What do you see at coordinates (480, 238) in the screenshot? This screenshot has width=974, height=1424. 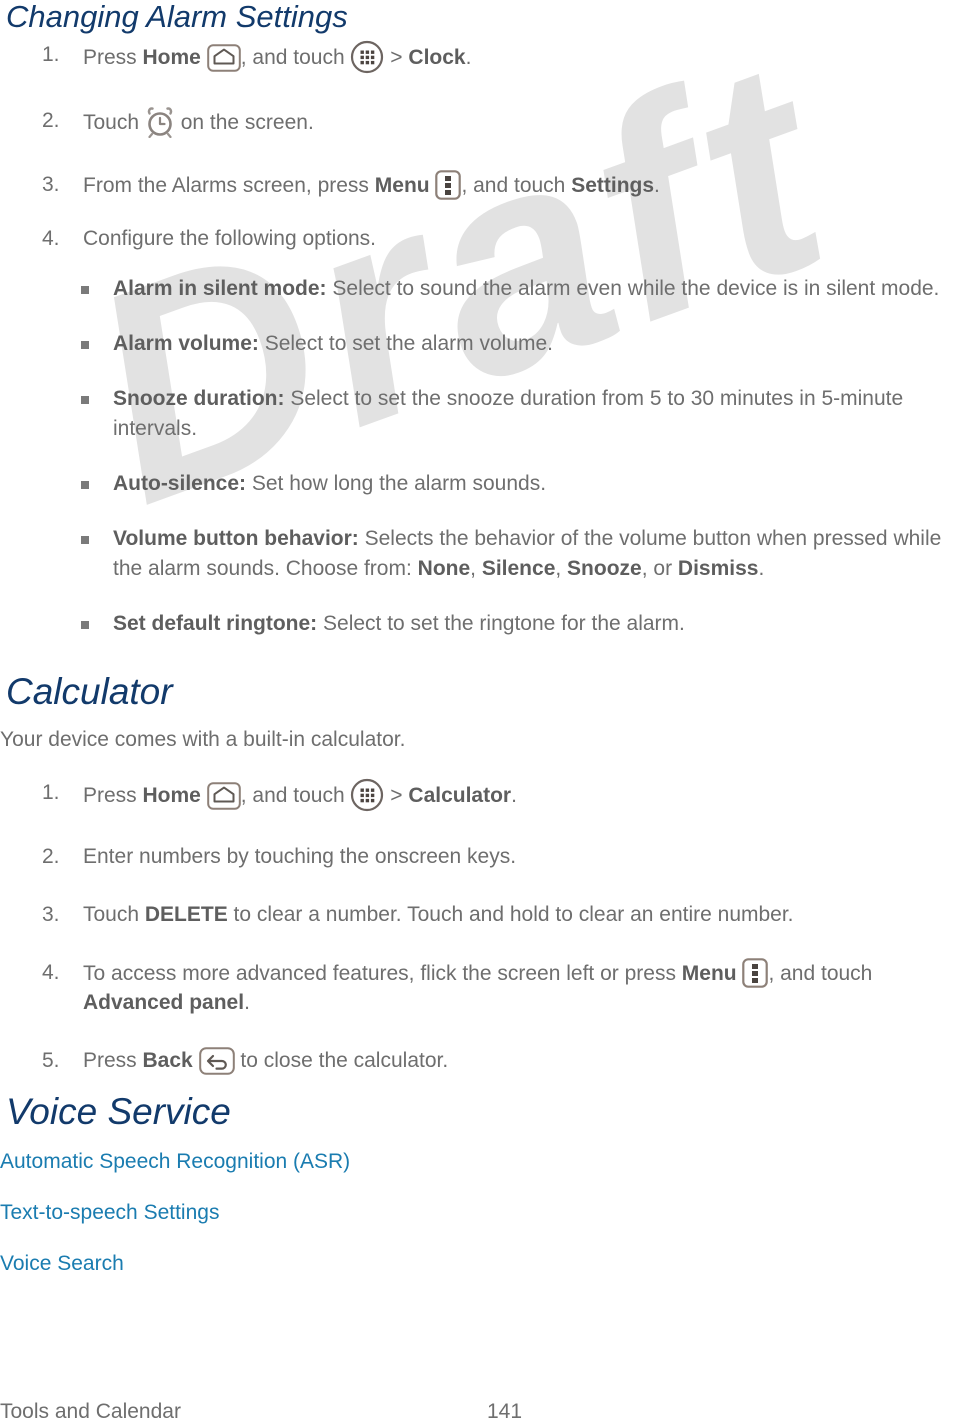 I see `step-item: 4. Configure the following options.` at bounding box center [480, 238].